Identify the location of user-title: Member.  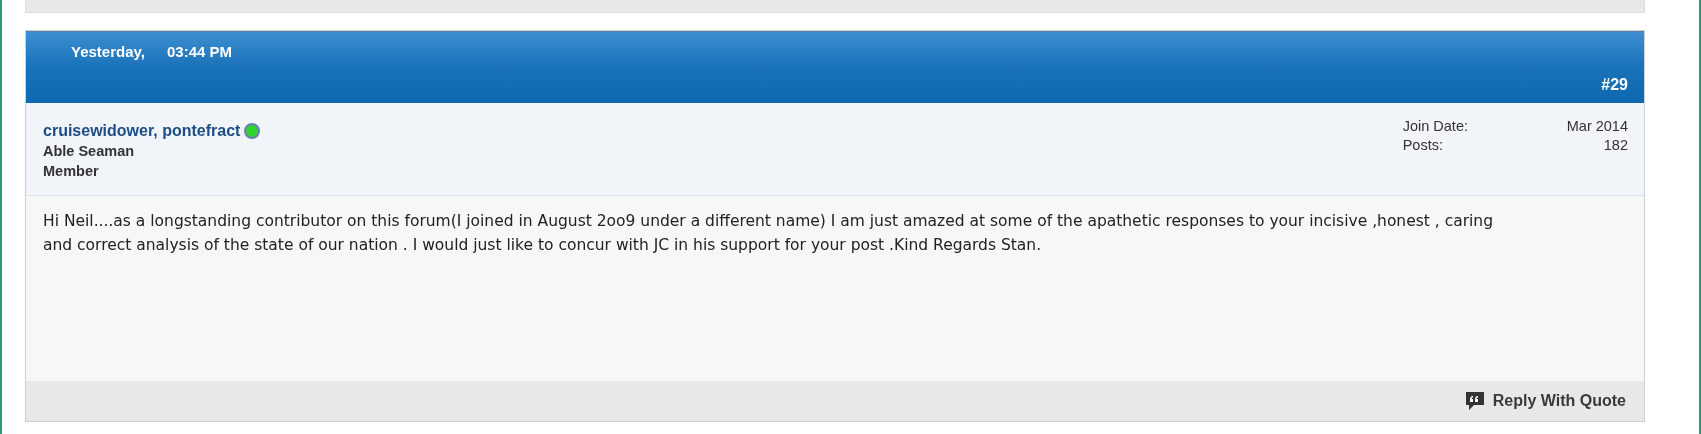
(71, 171).